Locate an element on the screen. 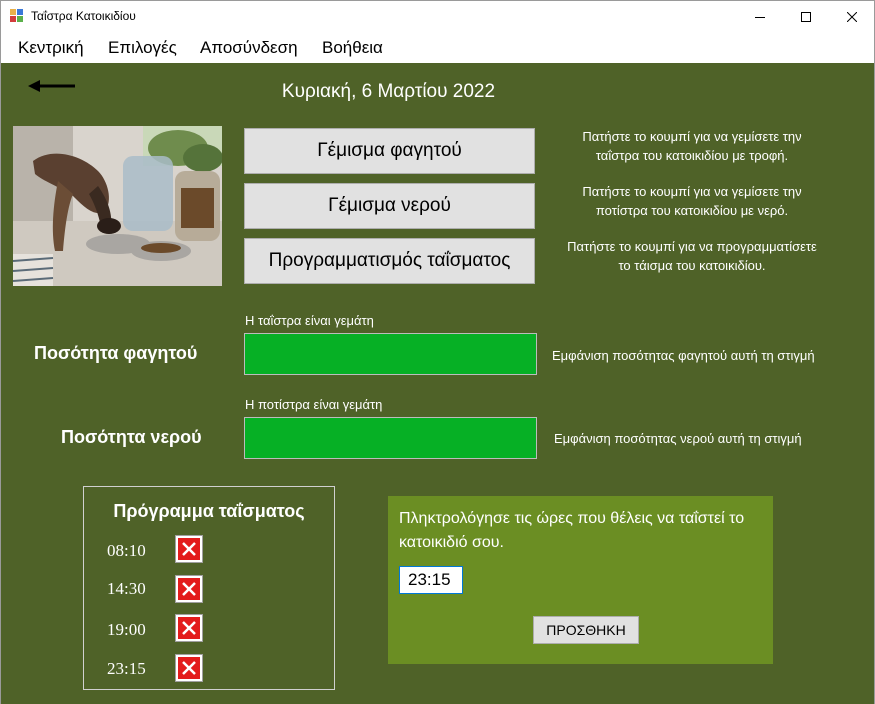 The height and width of the screenshot is (704, 875). minimize-button is located at coordinates (760, 16).